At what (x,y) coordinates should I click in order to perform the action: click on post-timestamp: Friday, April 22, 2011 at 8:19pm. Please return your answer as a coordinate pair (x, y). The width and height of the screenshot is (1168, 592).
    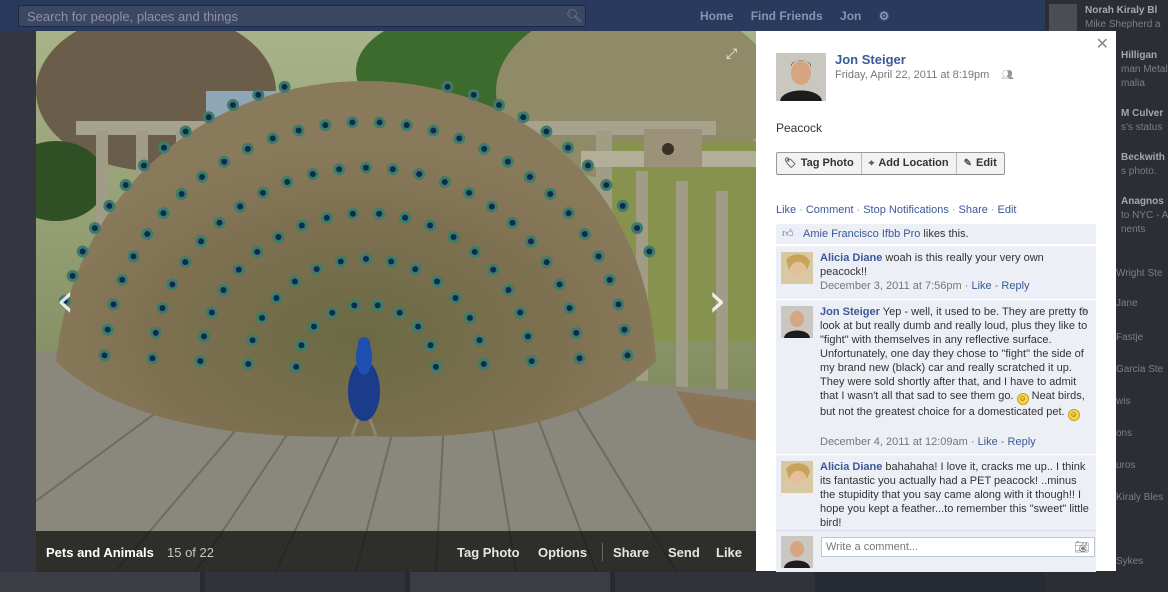
    Looking at the image, I should click on (912, 75).